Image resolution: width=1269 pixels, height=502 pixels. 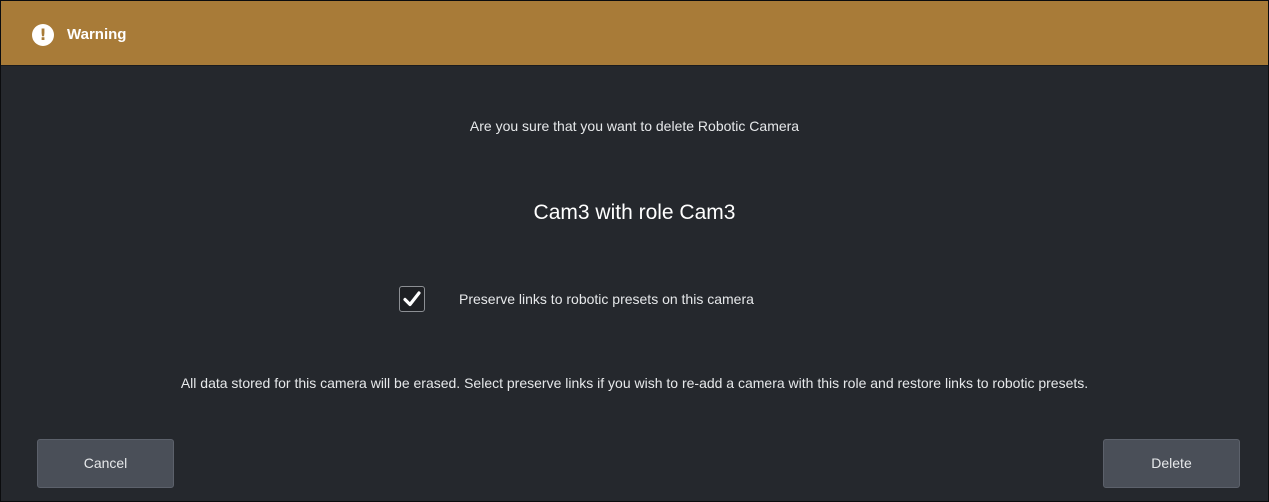 I want to click on exclamation-icon: !, so click(x=43, y=35).